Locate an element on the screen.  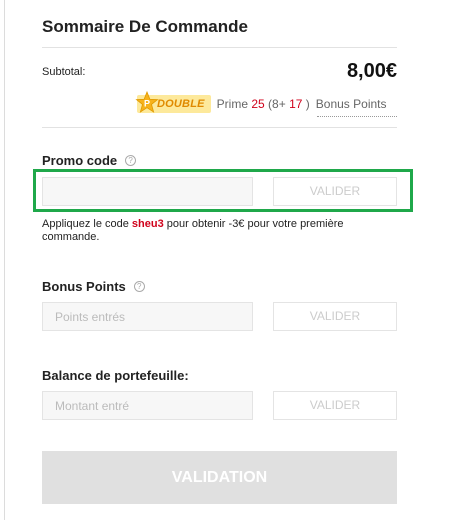
svg-text: P is located at coordinates (147, 104).